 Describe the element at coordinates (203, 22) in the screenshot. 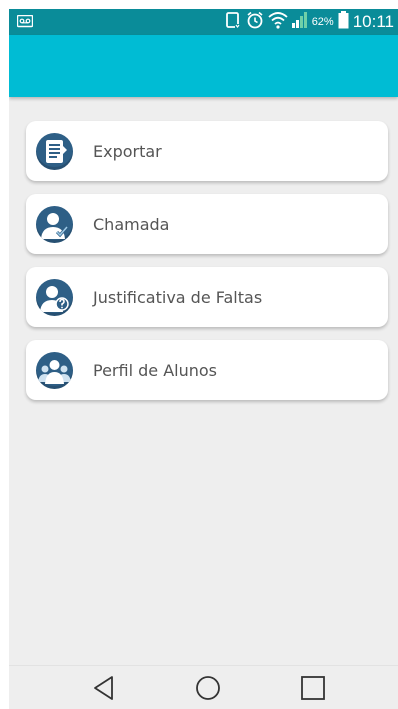

I see `status-bar: 62% 10:11` at that location.